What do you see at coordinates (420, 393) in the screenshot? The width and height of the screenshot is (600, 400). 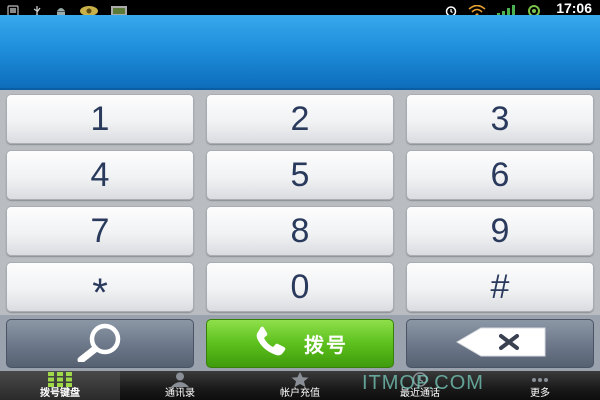 I see `tab-label: 最近通话` at bounding box center [420, 393].